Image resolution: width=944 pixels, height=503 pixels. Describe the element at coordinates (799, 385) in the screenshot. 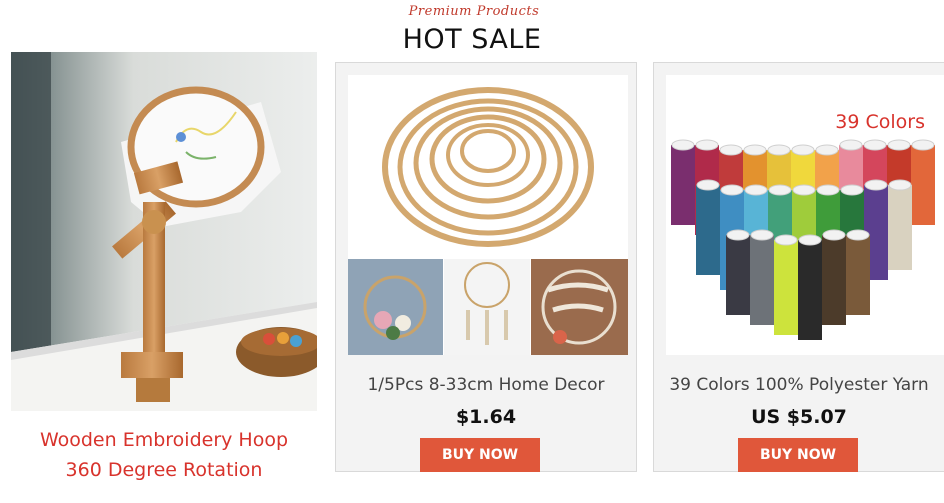

I see `product-title: 39 Colors 100% Polyester Yarn` at that location.